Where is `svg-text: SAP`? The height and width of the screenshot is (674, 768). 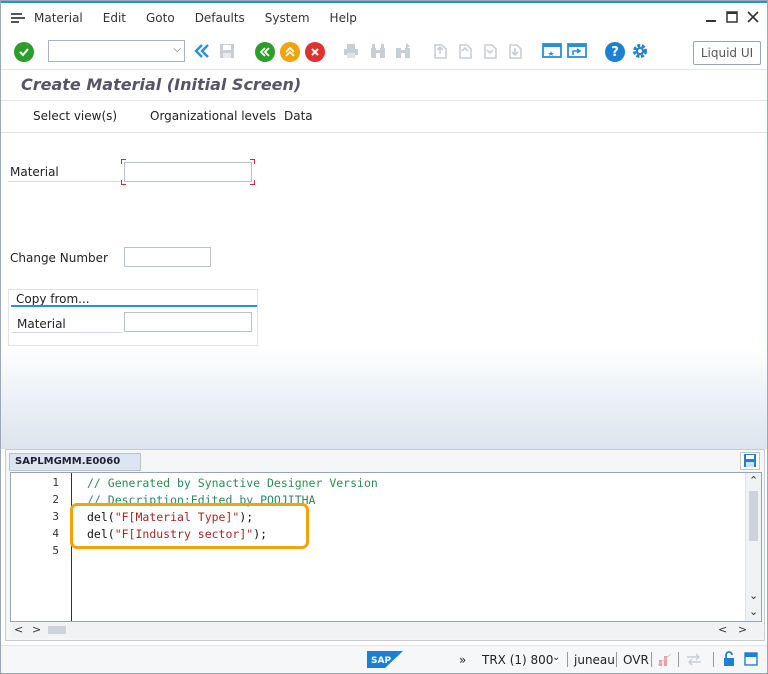 svg-text: SAP is located at coordinates (381, 661).